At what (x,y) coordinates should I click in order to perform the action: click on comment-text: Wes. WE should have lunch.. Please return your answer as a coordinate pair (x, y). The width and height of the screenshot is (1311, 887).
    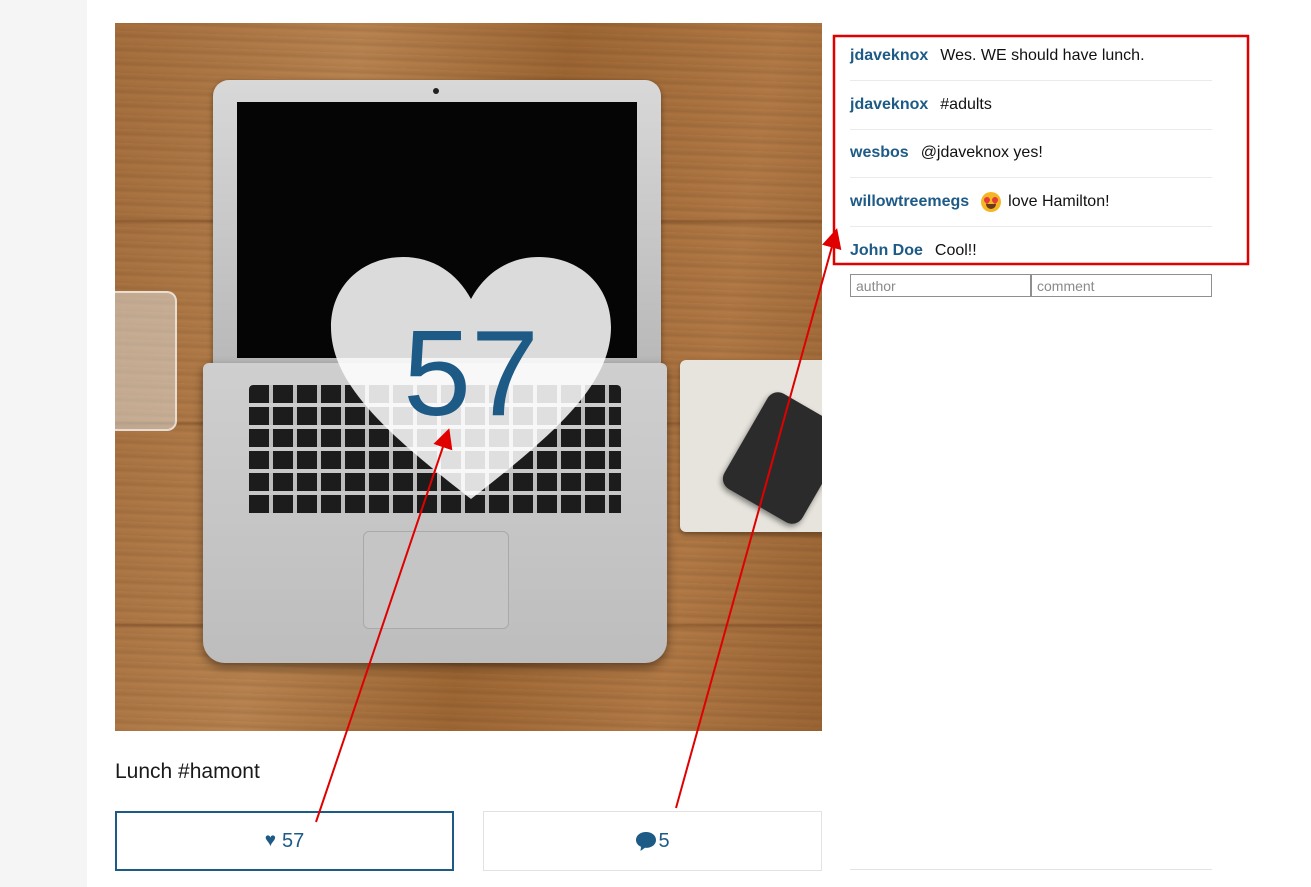
    Looking at the image, I should click on (1042, 55).